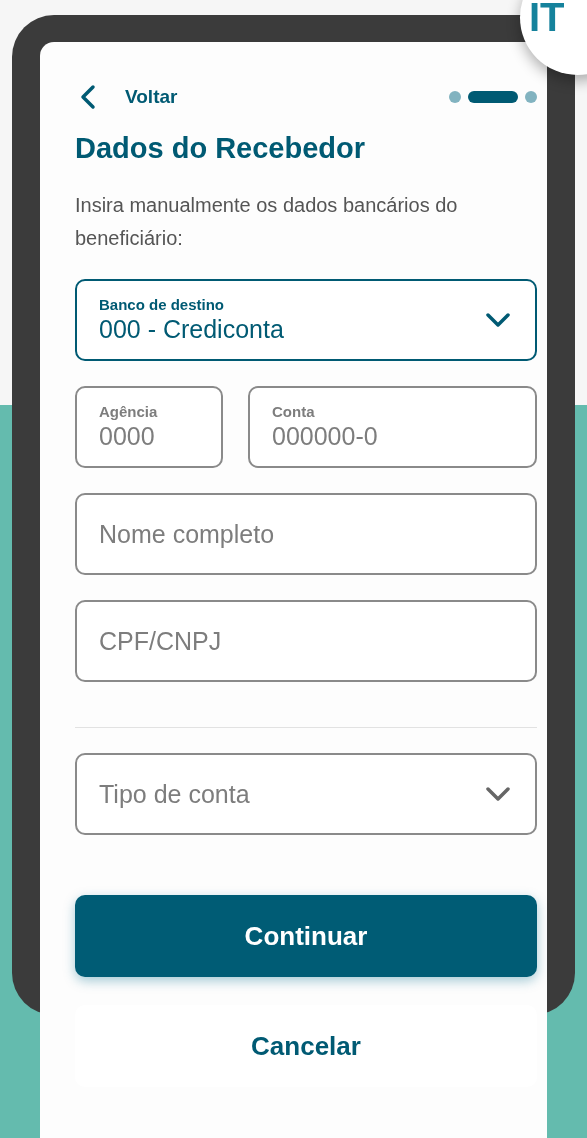 The height and width of the screenshot is (1138, 587). Describe the element at coordinates (127, 436) in the screenshot. I see `field-placeholder: 0000` at that location.